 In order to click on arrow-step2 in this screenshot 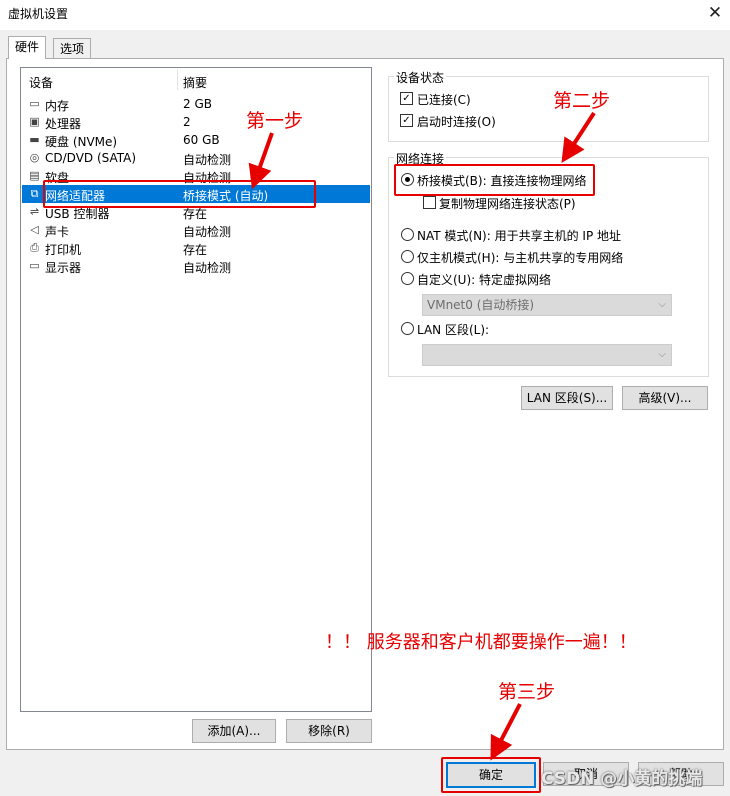, I will do `click(578, 137)`.